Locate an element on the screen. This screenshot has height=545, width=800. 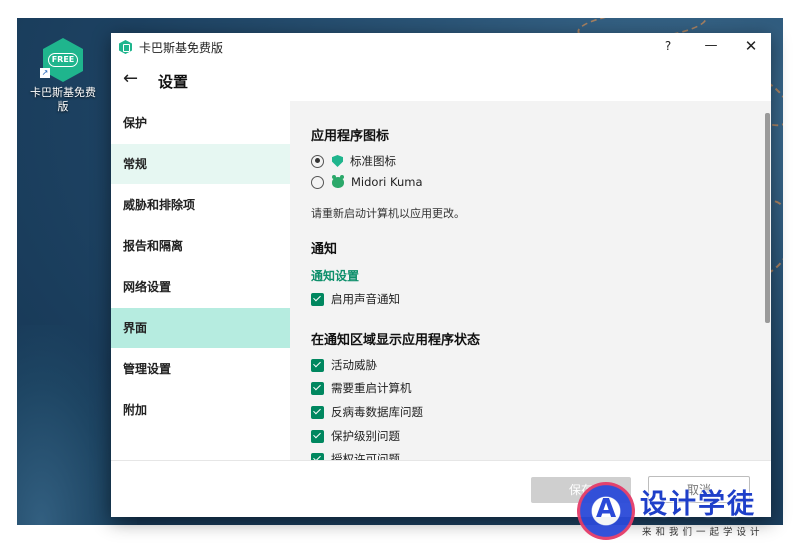
checkbox-label: 活动威胁 is located at coordinates (354, 365).